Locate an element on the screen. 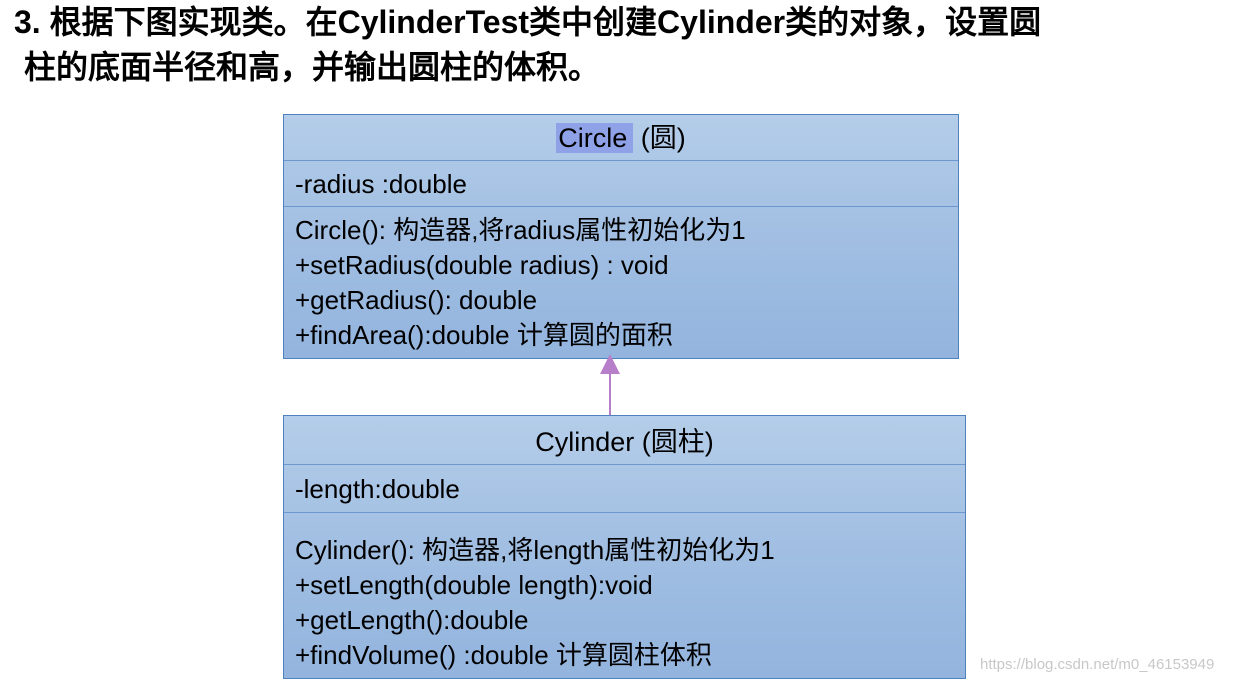  watermark-text: https://blog.csdn.net/m0_46153949 is located at coordinates (1097, 664).